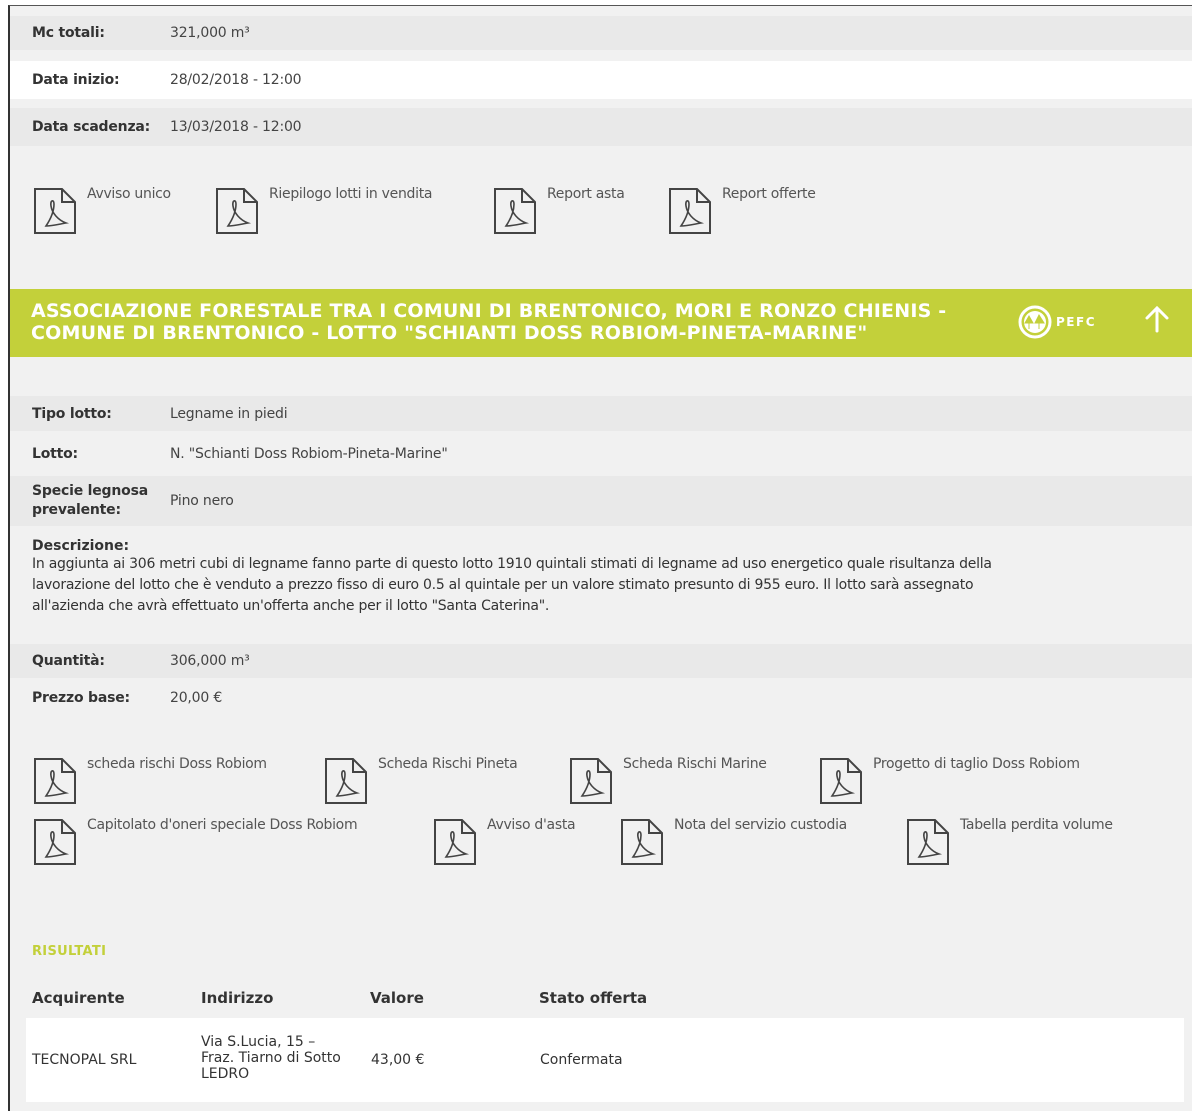  What do you see at coordinates (504, 842) in the screenshot?
I see `doc-link-avviso-asta: Avviso d'asta` at bounding box center [504, 842].